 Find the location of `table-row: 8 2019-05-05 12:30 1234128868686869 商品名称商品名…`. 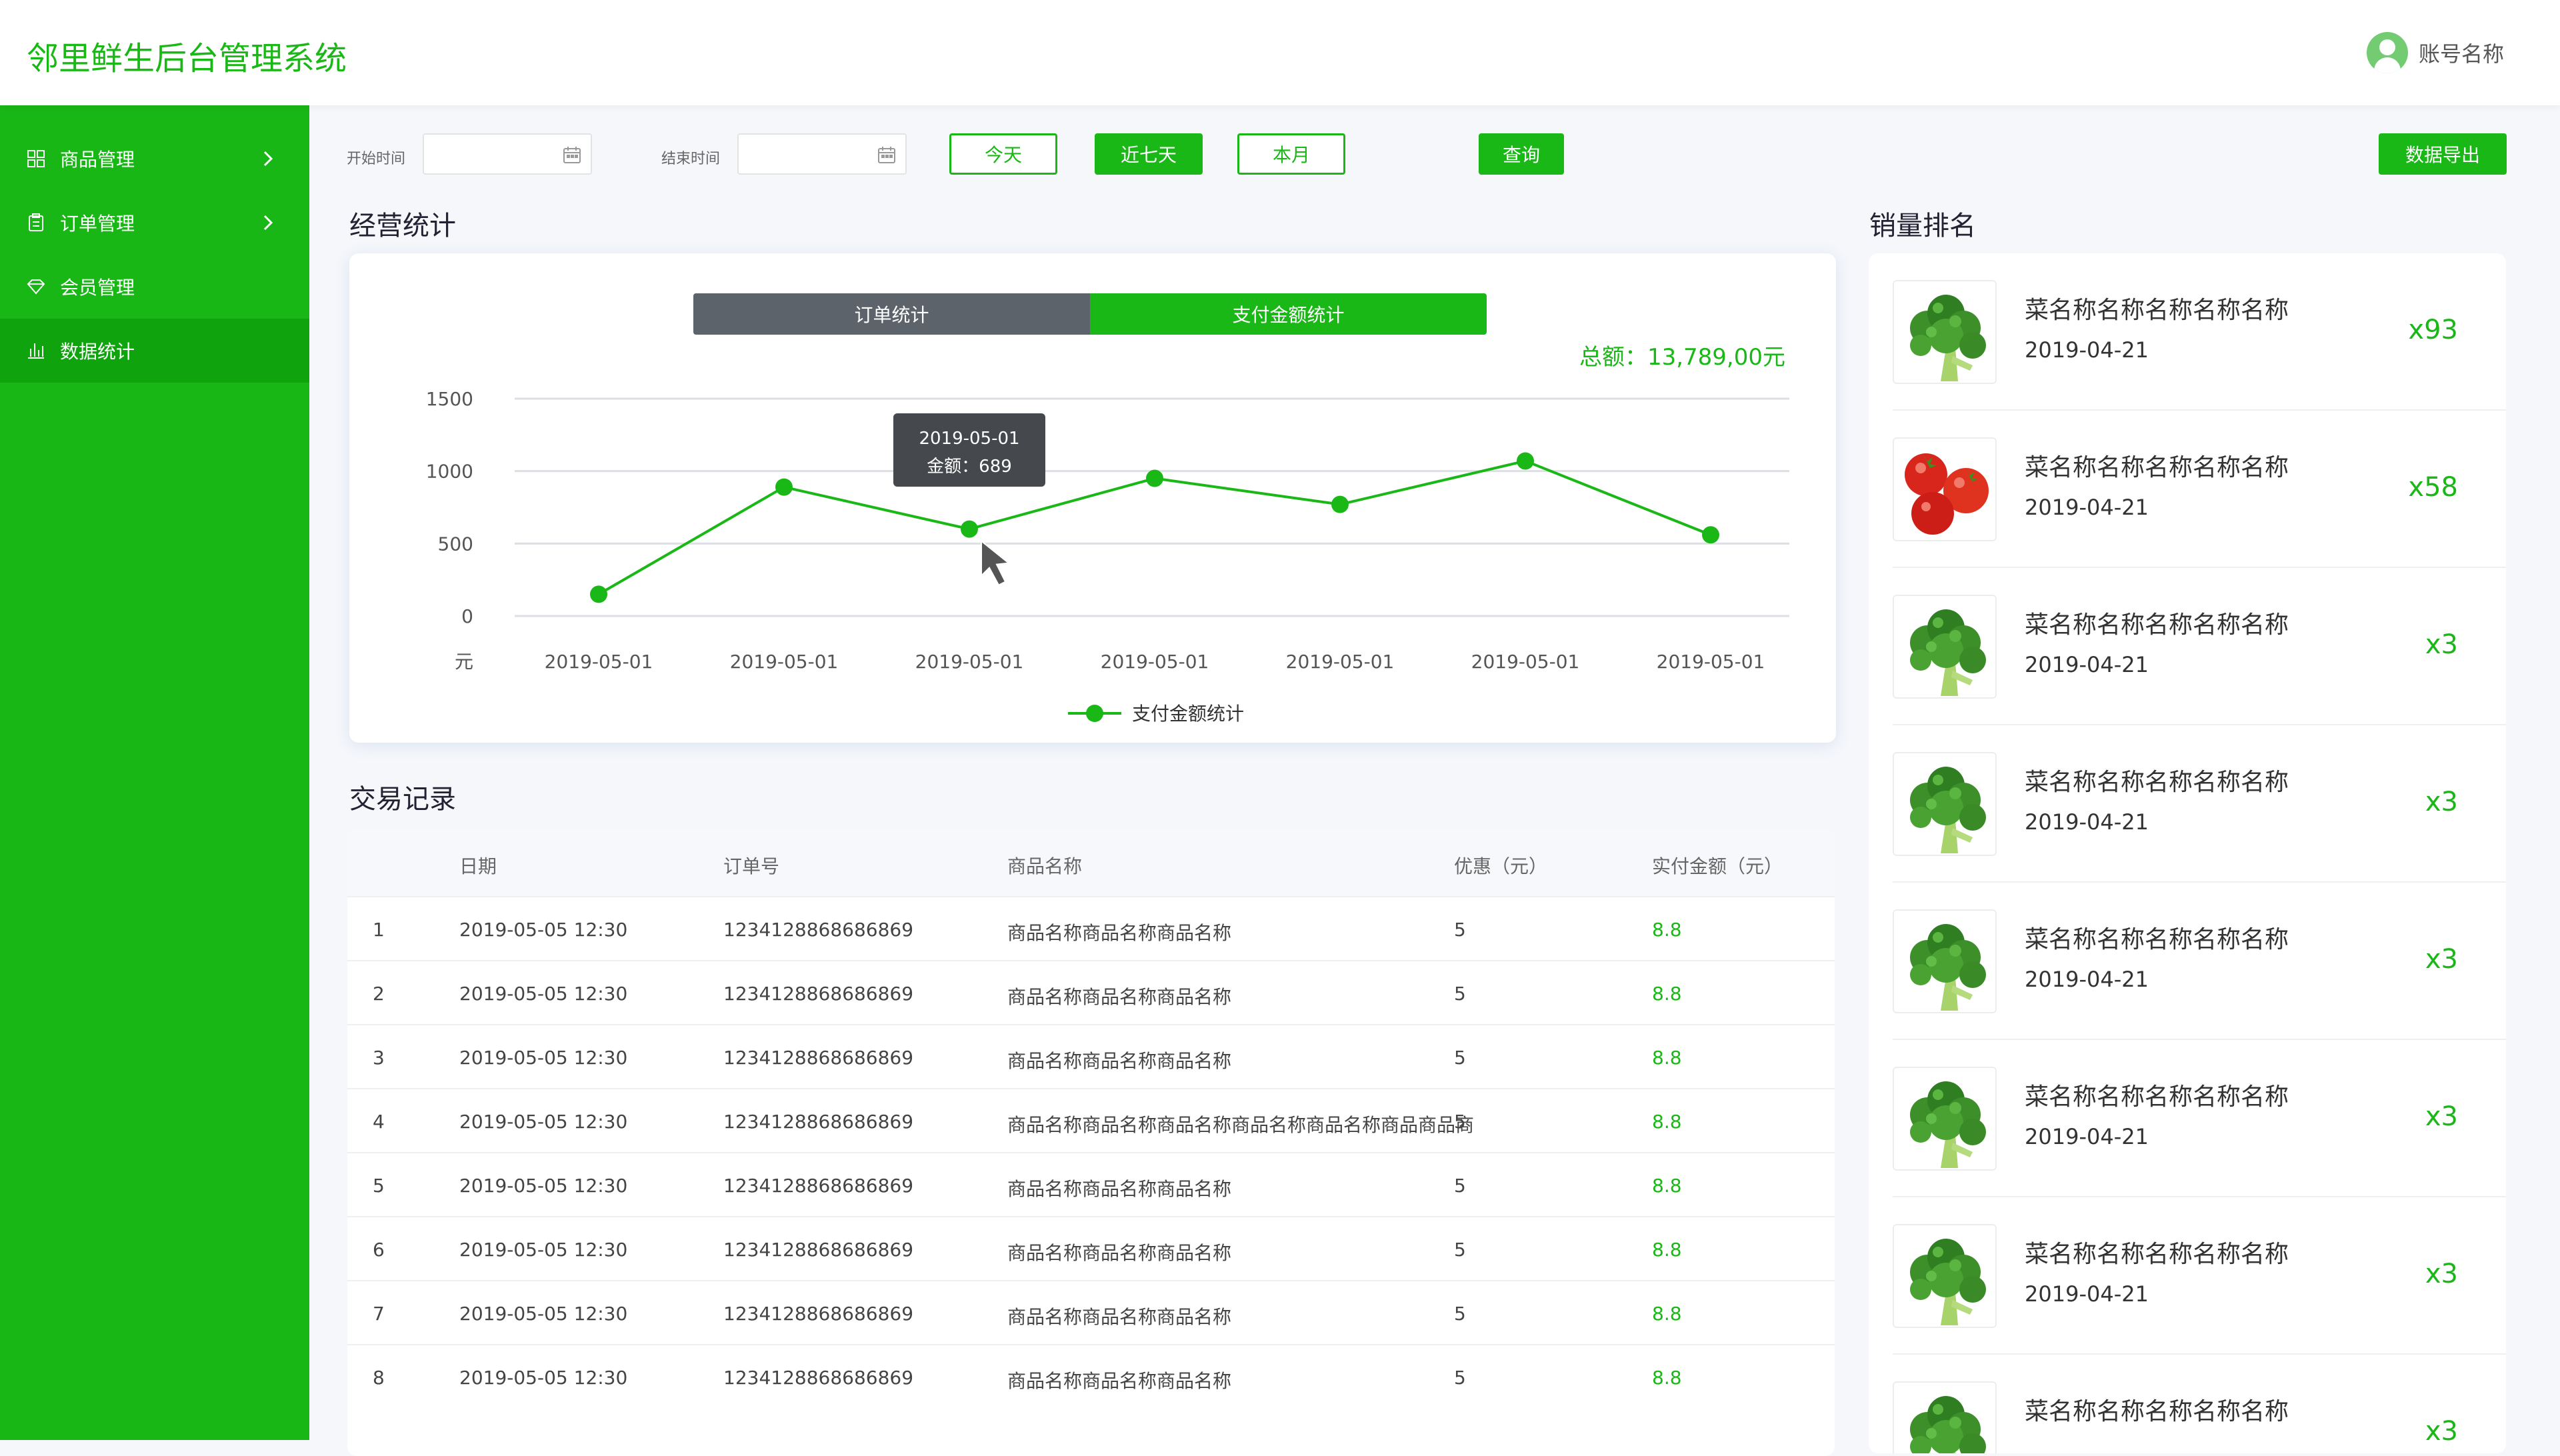

table-row: 8 2019-05-05 12:30 1234128868686869 商品名称商品名… is located at coordinates (1091, 1376).